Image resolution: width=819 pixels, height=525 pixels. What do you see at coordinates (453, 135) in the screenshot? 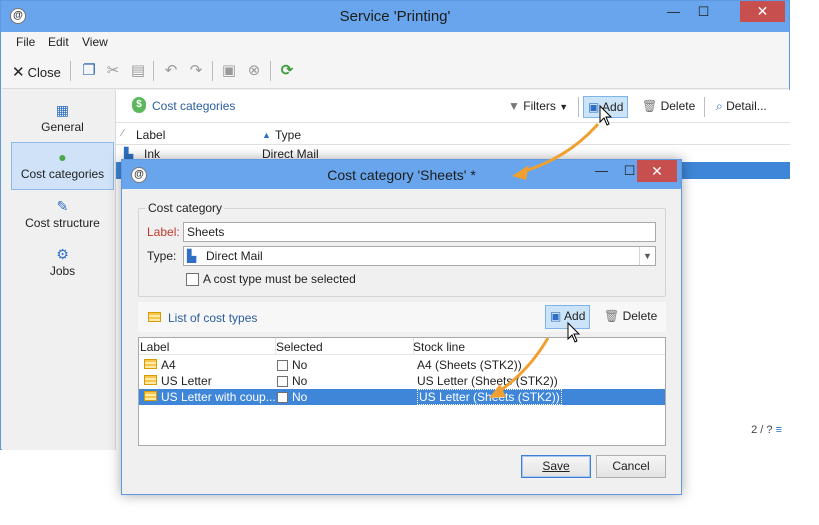
I see `list-header: ⁄ Label ▲ Type` at bounding box center [453, 135].